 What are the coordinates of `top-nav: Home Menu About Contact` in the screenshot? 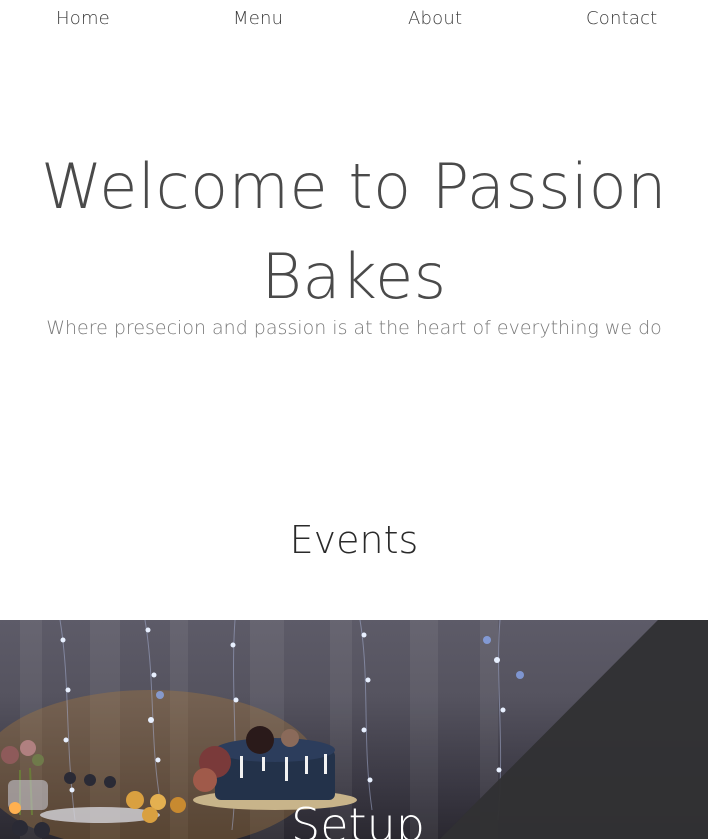 It's located at (354, 20).